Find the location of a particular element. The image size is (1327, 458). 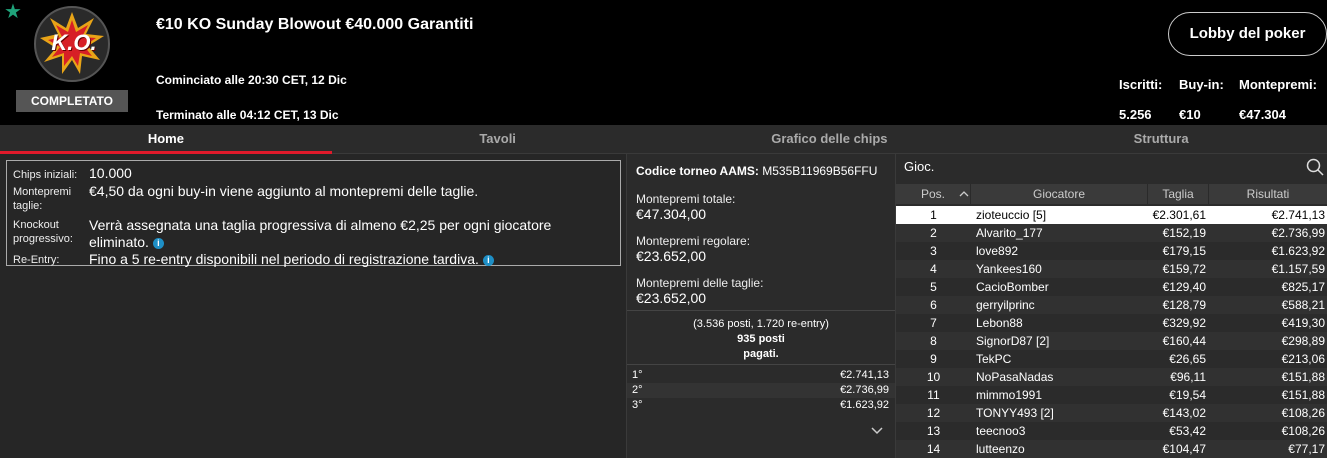

player-position: 9 is located at coordinates (933, 359).